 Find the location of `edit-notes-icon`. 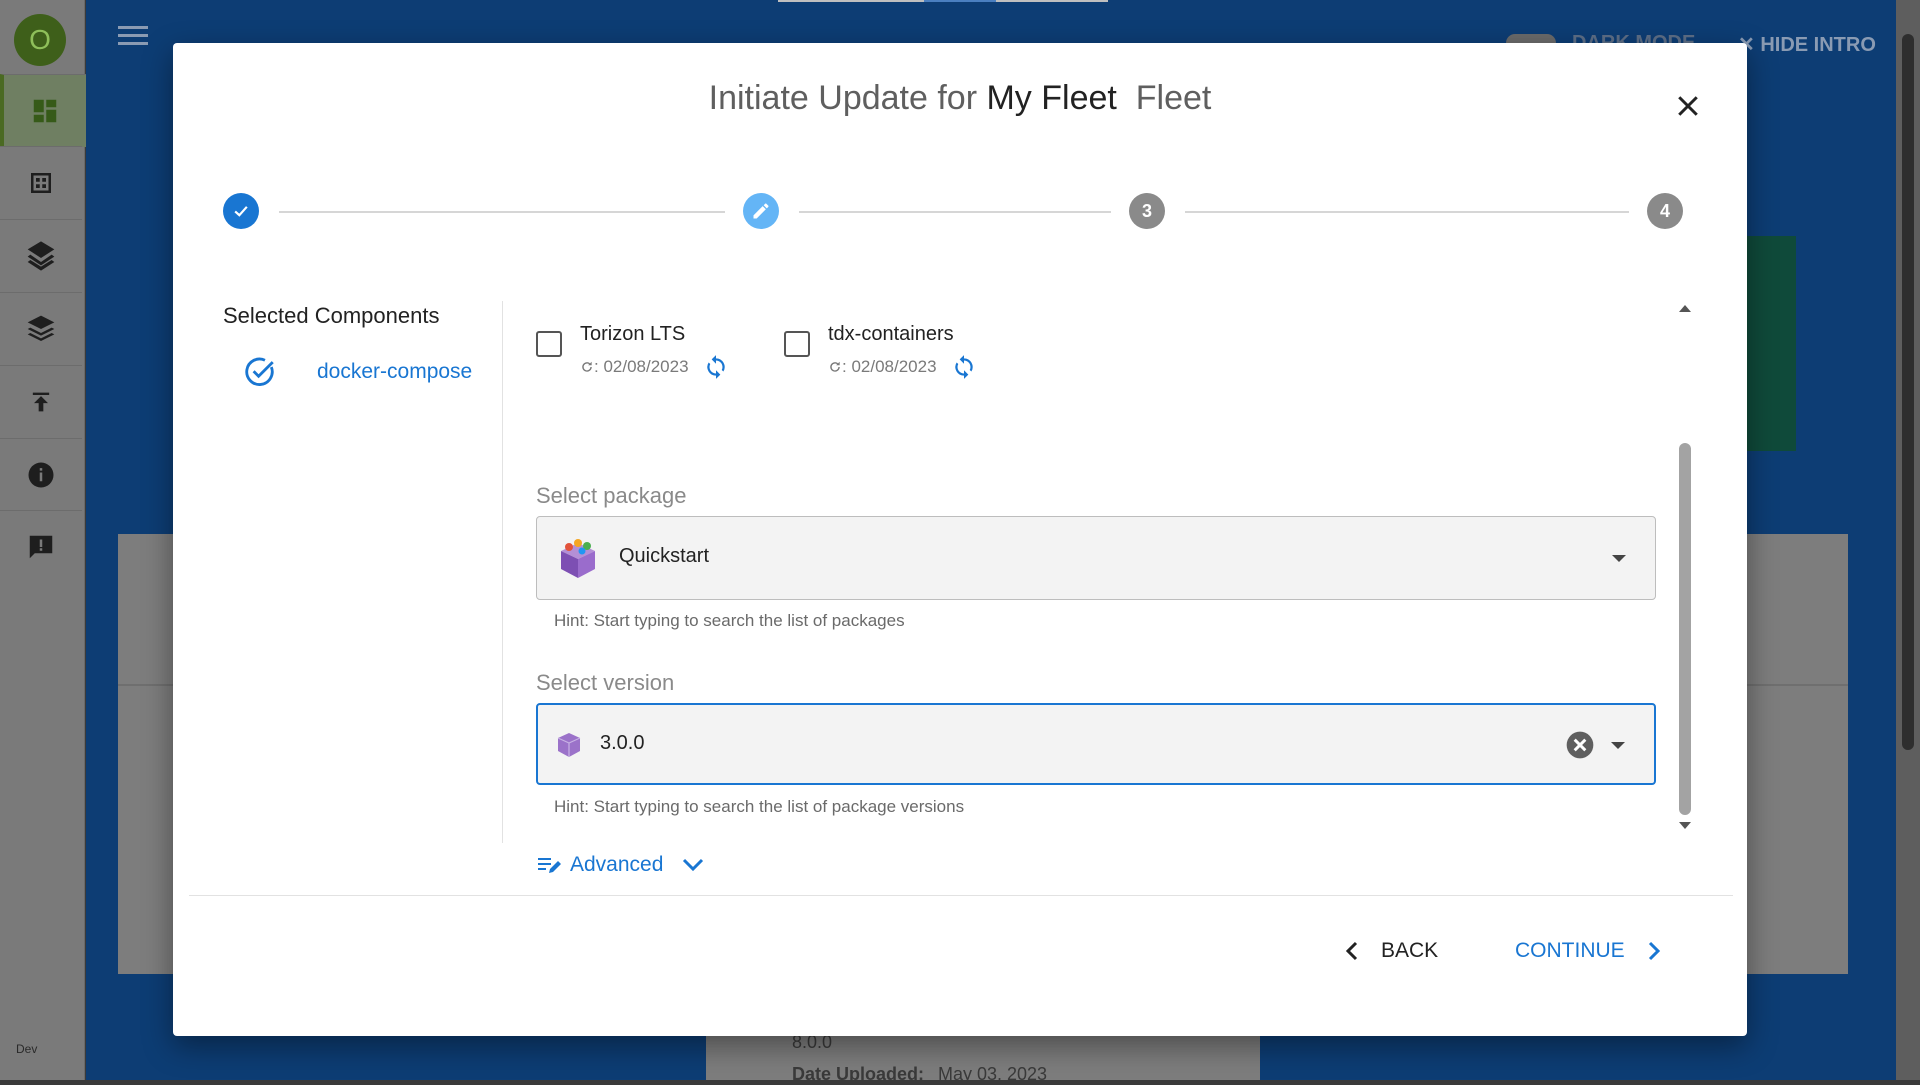

edit-notes-icon is located at coordinates (549, 865).